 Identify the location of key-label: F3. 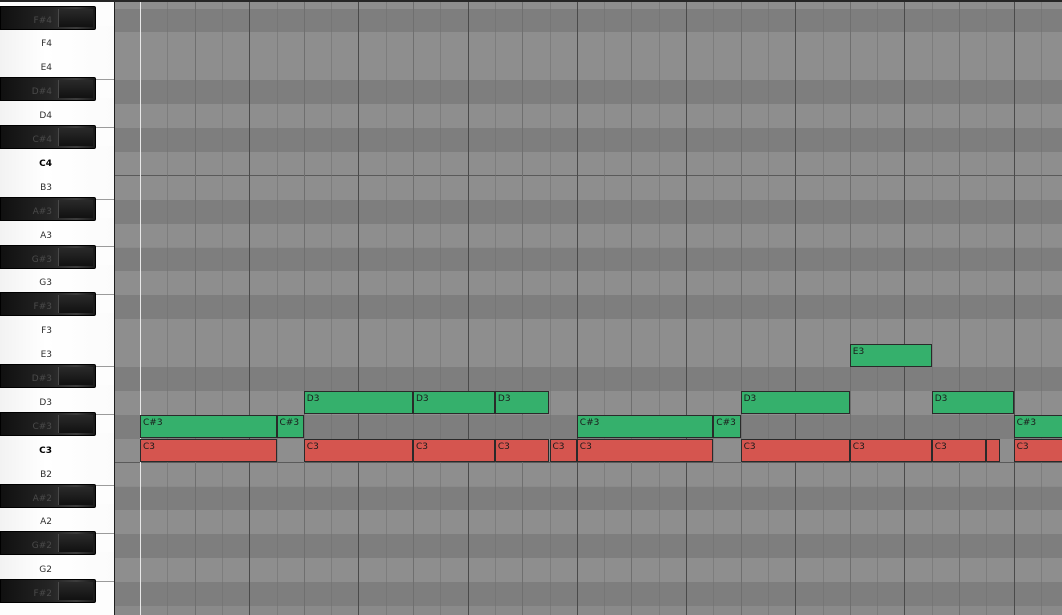
(46, 331).